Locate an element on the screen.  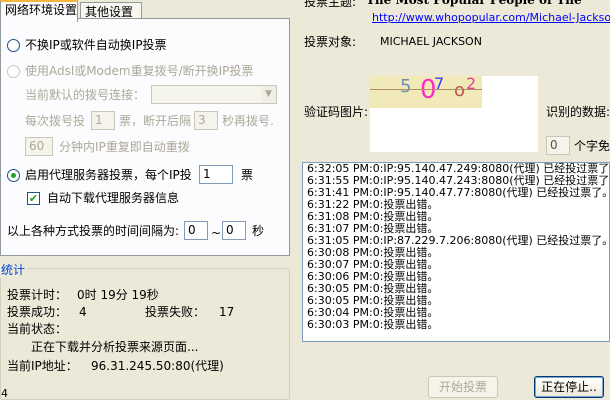
radio-selected-dot is located at coordinates (13, 175).